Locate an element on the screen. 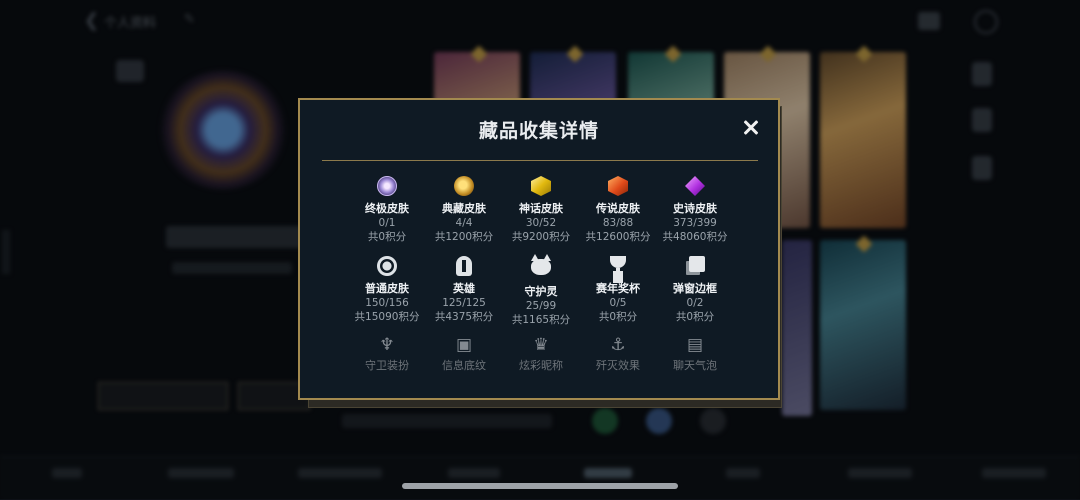 This screenshot has height=500, width=1080. guardian-cat-icon is located at coordinates (541, 268).